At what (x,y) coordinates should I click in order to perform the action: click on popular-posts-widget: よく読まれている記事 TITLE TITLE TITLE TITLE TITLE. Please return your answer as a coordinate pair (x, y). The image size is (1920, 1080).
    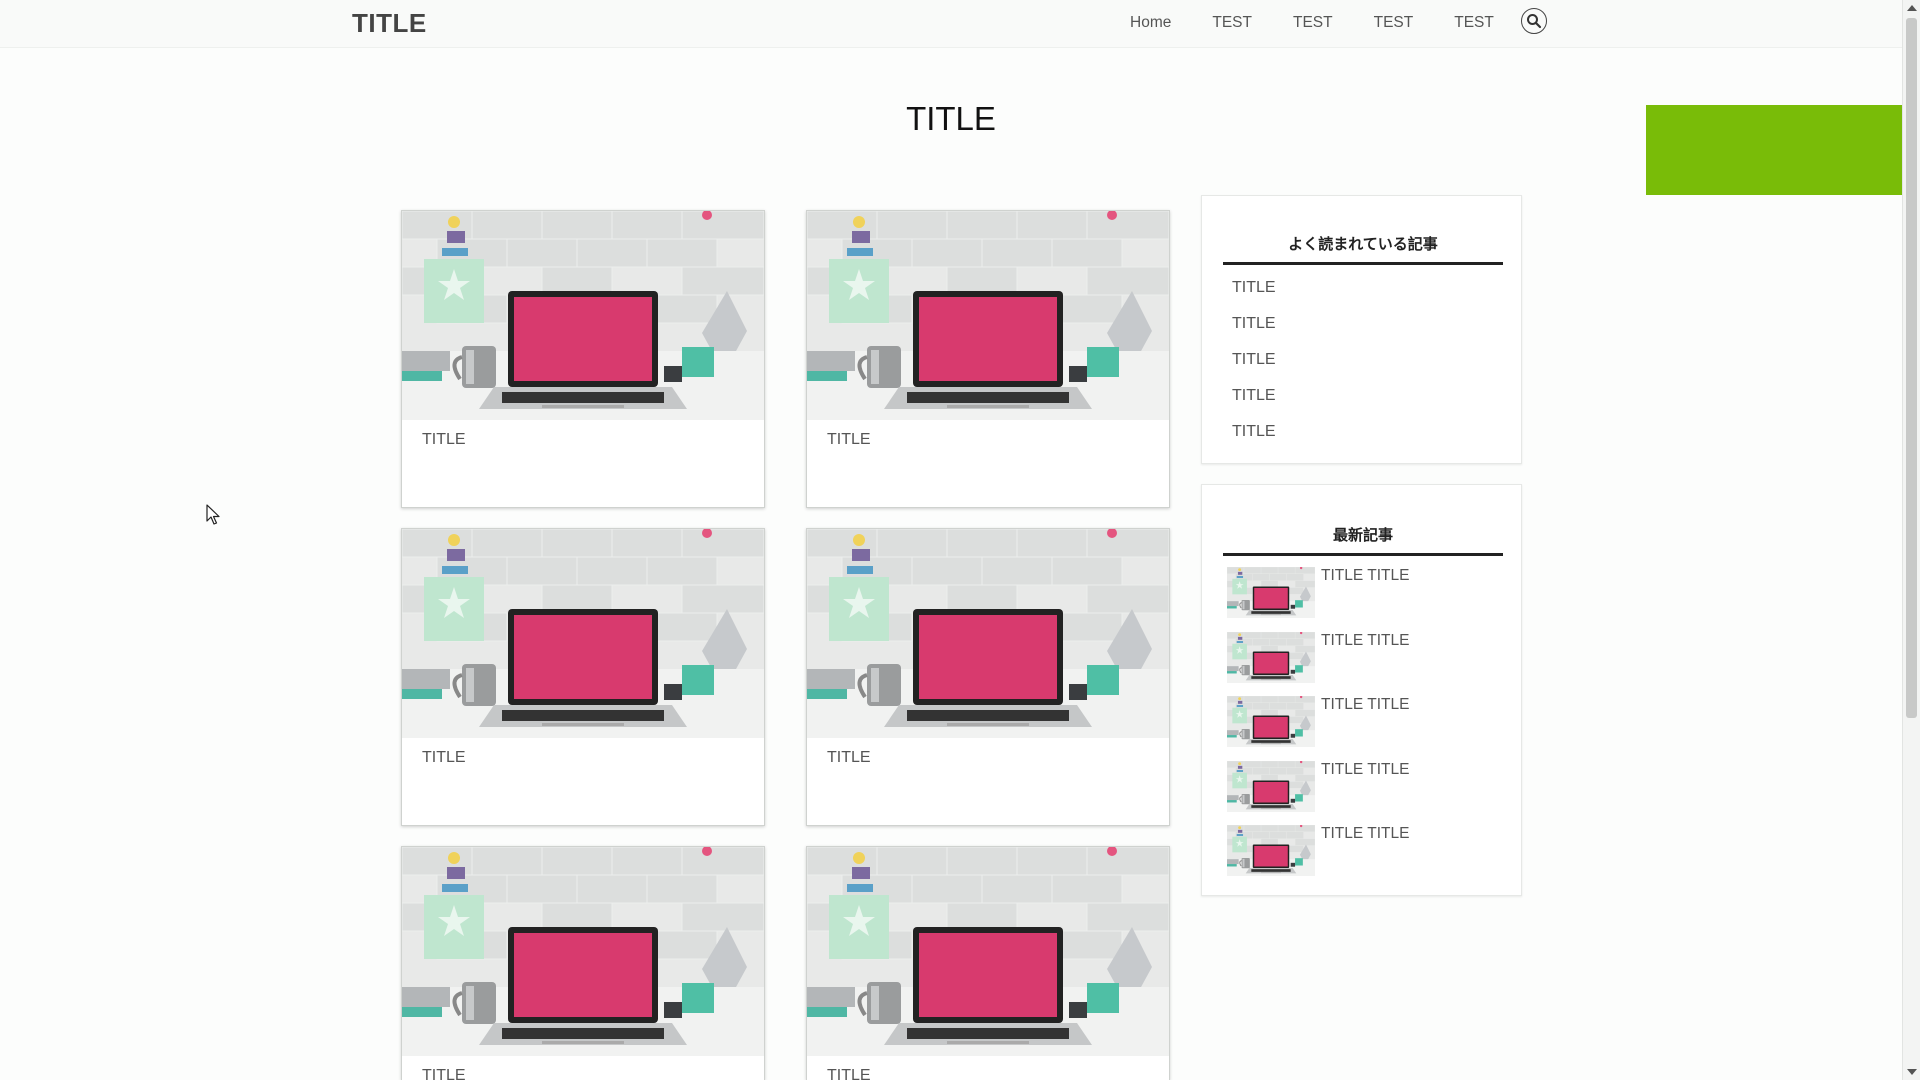
    Looking at the image, I should click on (1361, 329).